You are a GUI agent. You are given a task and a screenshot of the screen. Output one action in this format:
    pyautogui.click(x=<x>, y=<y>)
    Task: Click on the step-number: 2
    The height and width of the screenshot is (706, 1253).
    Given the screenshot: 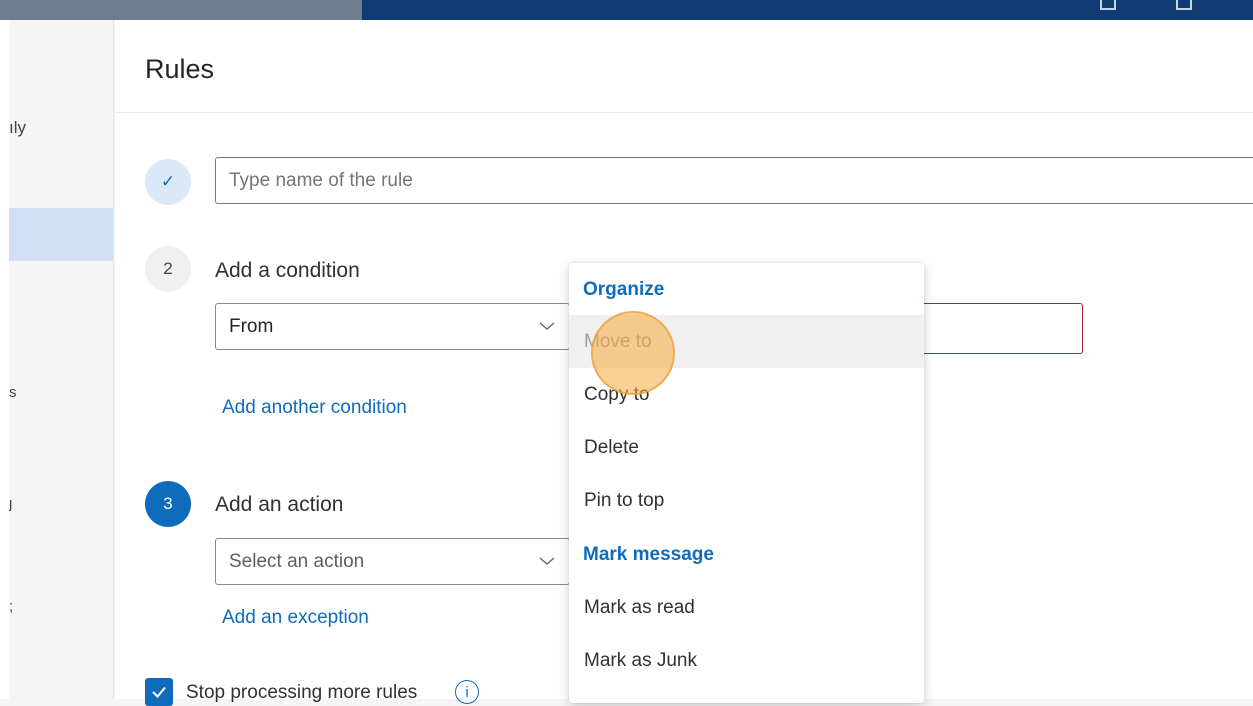 What is the action you would take?
    pyautogui.click(x=168, y=268)
    